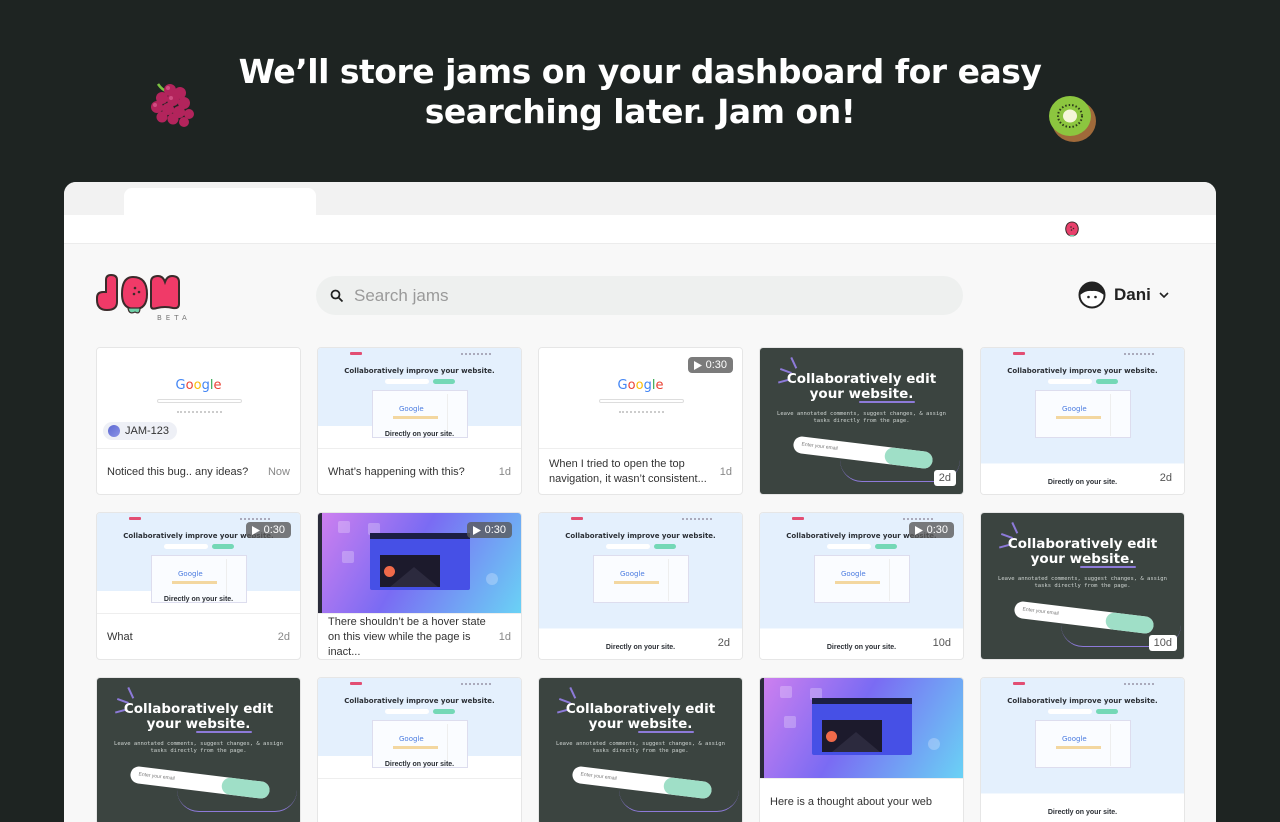 The image size is (1280, 822). Describe the element at coordinates (1072, 119) in the screenshot. I see `kiwi-icon` at that location.